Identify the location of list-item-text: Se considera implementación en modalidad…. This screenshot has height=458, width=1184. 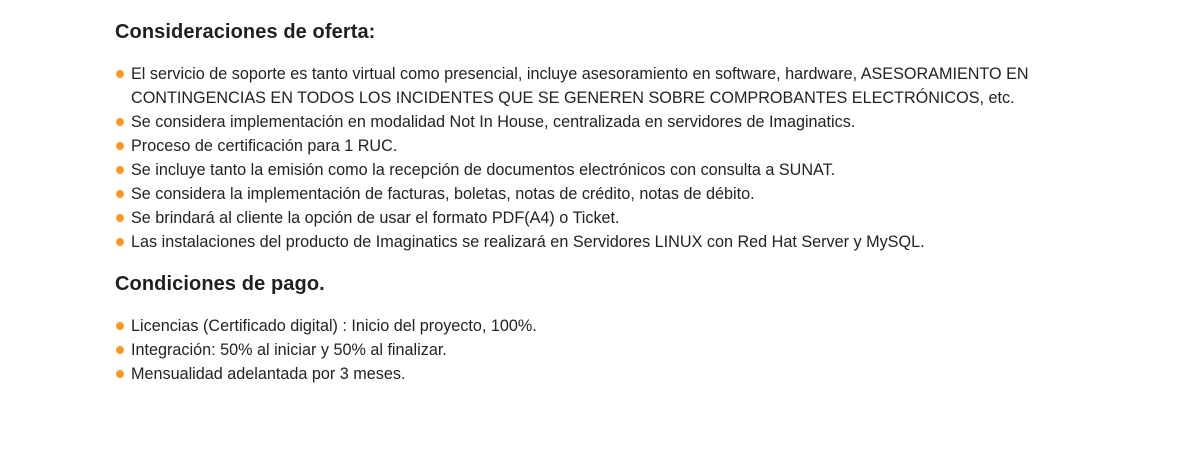
(493, 122).